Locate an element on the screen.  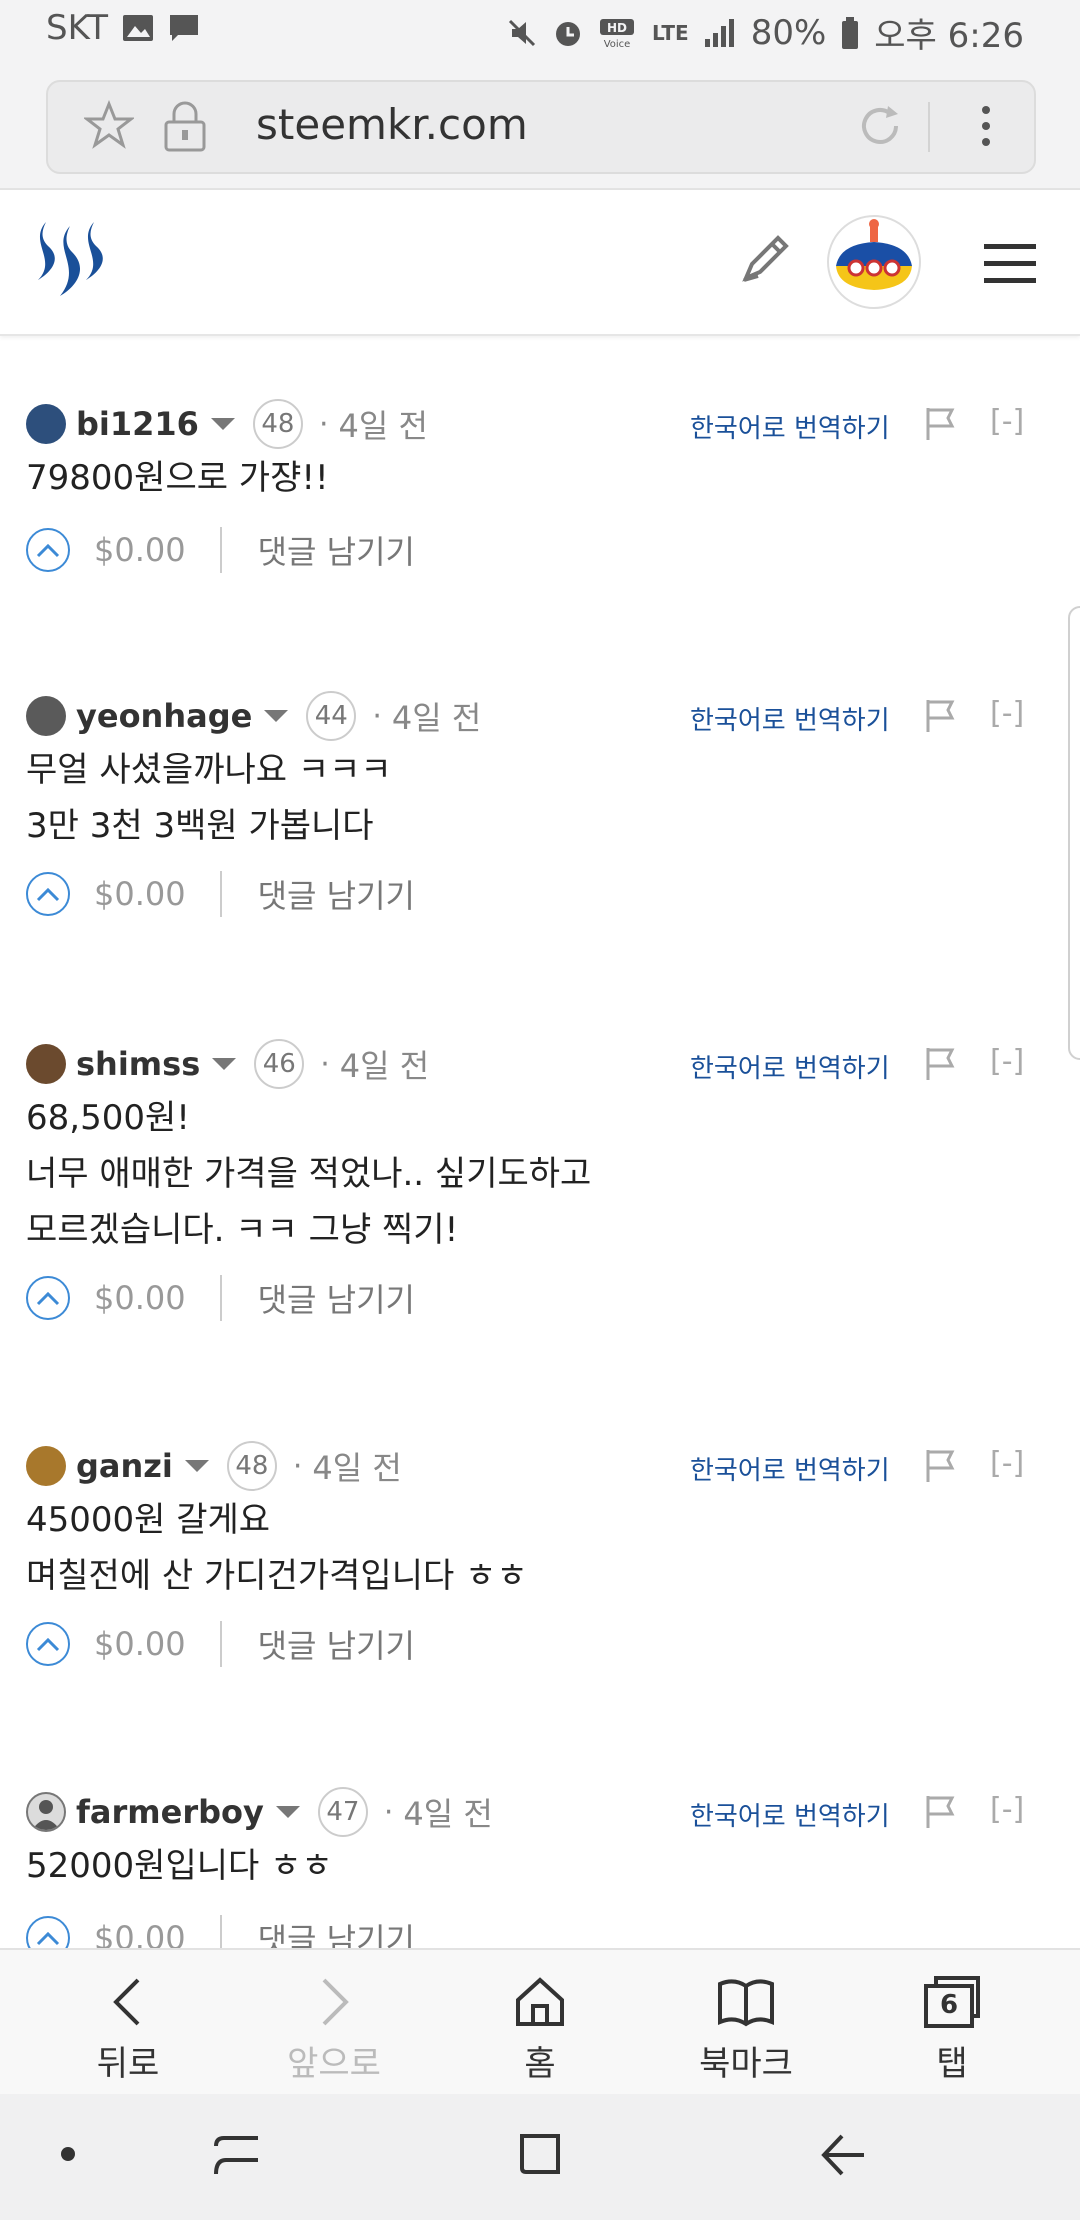
nav-dot-icon is located at coordinates (68, 2154).